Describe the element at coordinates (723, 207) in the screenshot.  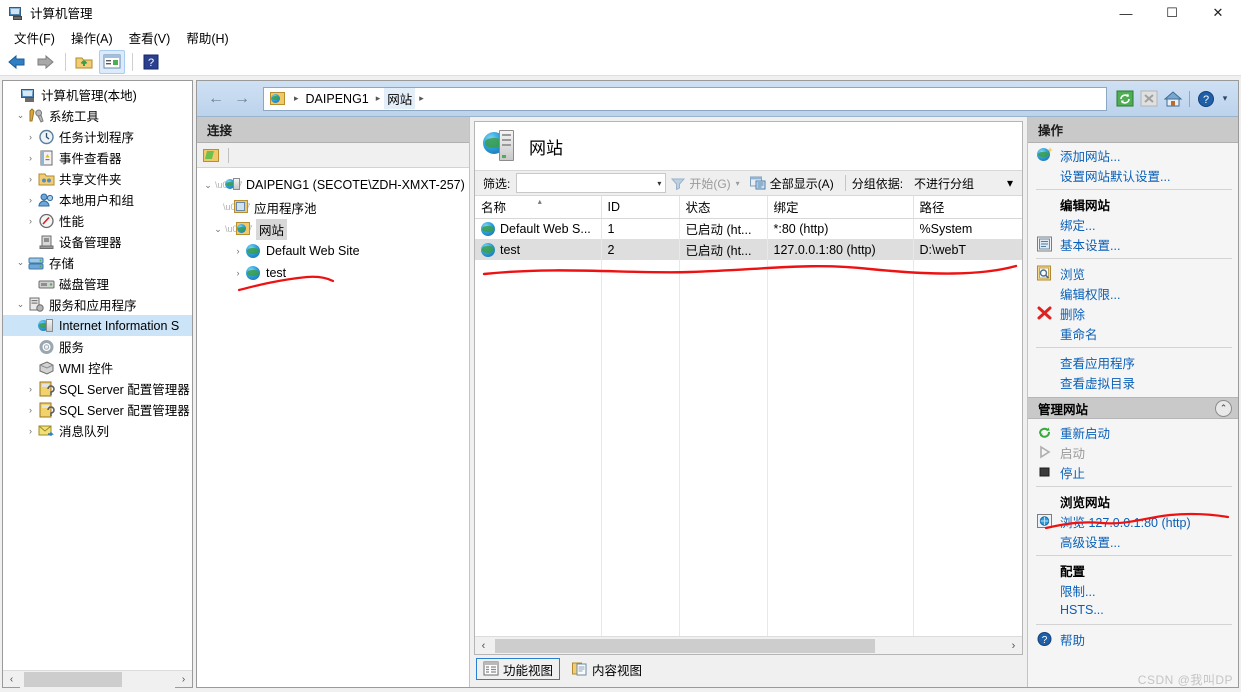
I see `column-header-state: 状态` at that location.